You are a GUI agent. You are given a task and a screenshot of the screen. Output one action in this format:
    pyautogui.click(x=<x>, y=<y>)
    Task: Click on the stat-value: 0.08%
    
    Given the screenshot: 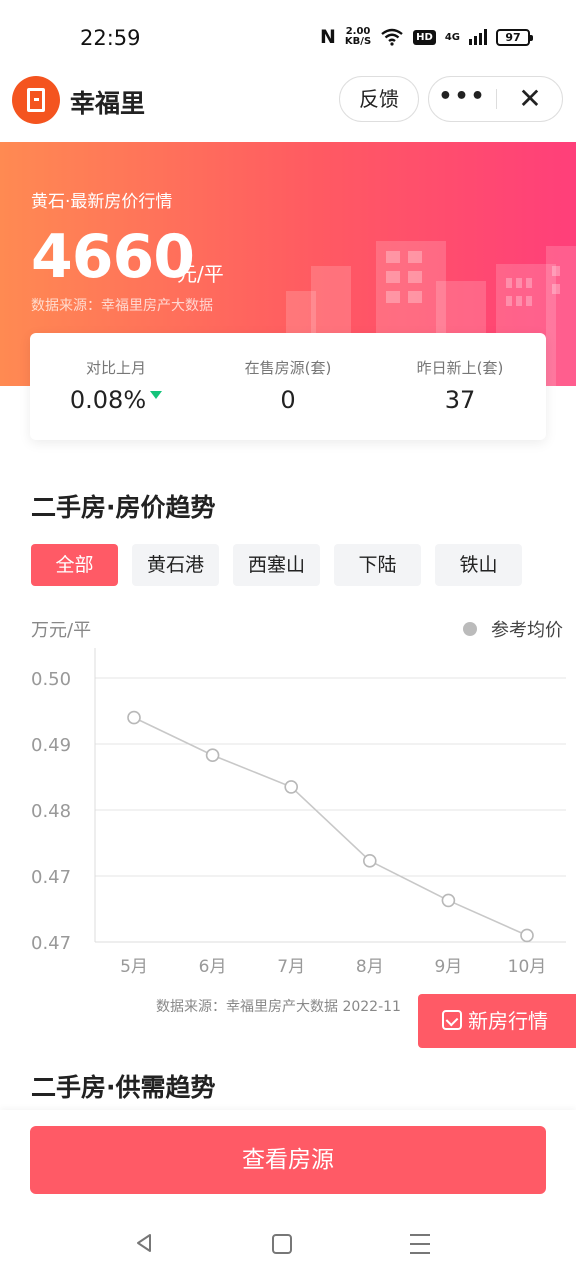 What is the action you would take?
    pyautogui.click(x=116, y=400)
    